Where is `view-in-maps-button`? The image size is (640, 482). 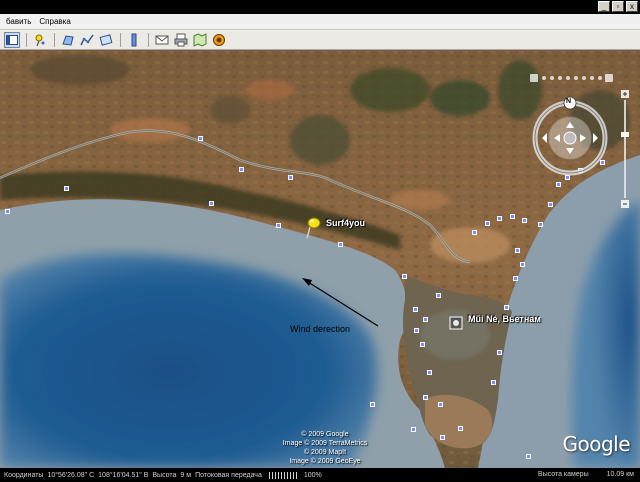
view-in-maps-button is located at coordinates (200, 40).